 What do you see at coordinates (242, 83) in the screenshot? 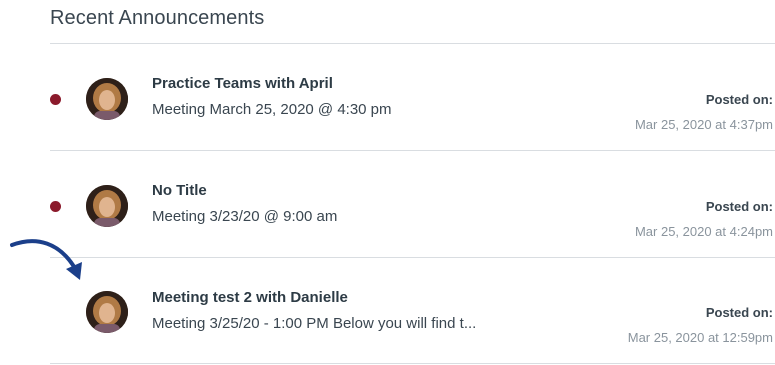
I see `announcement-title: Practice Teams with April` at bounding box center [242, 83].